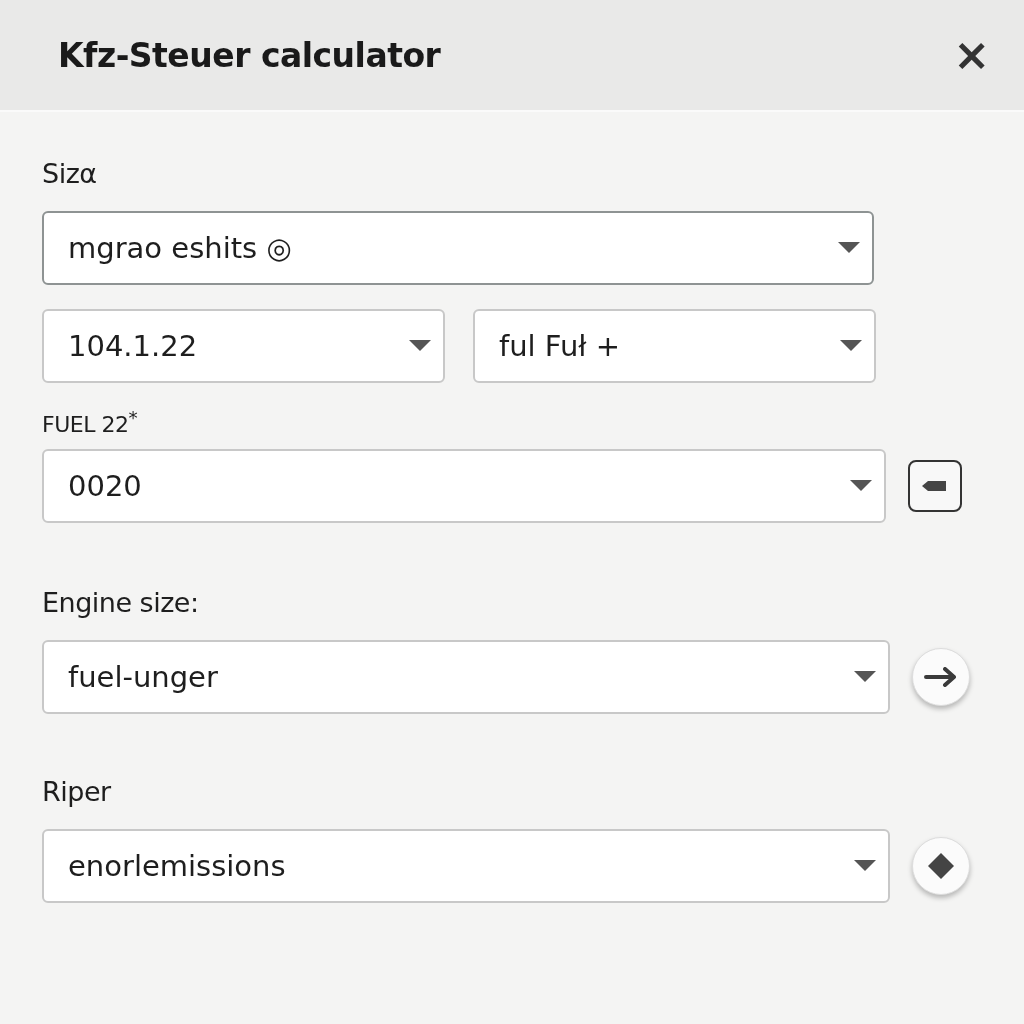 This screenshot has height=1024, width=1024. Describe the element at coordinates (466, 677) in the screenshot. I see `dropdown-field: fuel-unger` at that location.